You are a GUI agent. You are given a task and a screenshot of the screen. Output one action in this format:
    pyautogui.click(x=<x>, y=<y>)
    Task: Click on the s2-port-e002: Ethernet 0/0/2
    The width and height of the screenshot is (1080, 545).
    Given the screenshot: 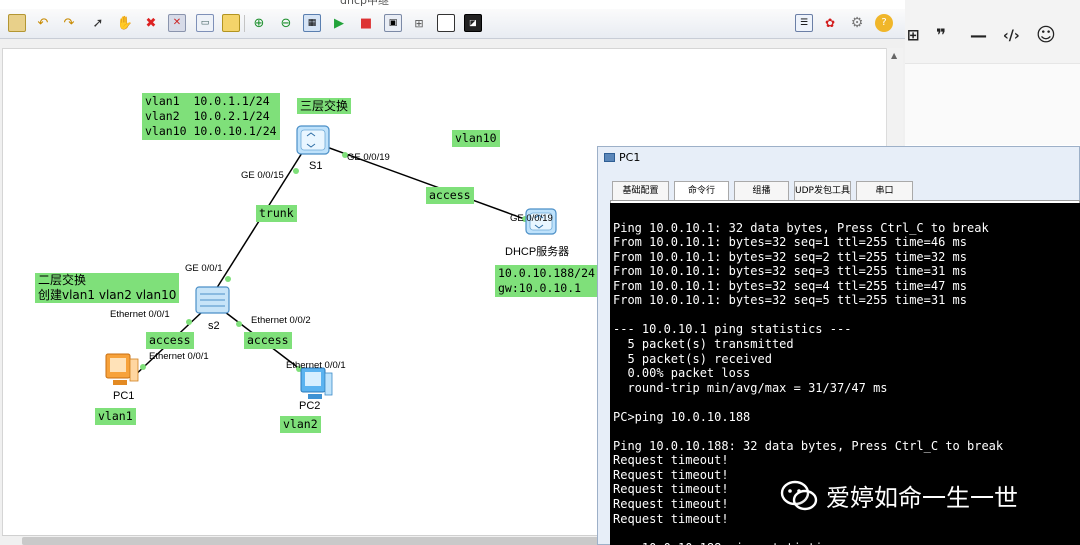 What is the action you would take?
    pyautogui.click(x=281, y=320)
    